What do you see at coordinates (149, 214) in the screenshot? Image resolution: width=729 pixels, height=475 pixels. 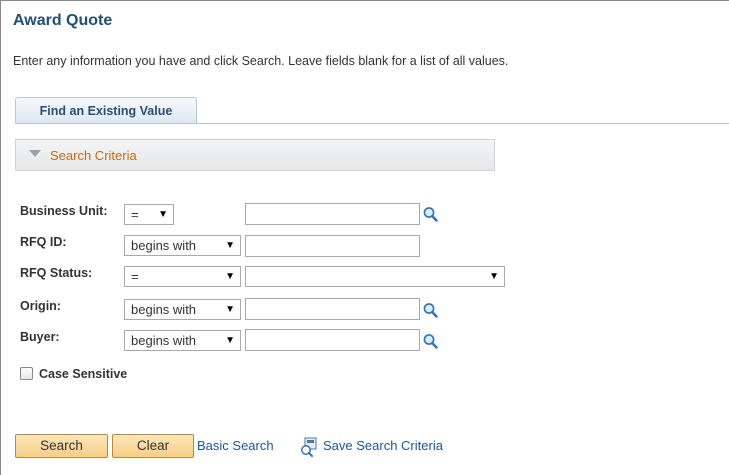 I see `business-unit-operator-select: = ▼` at bounding box center [149, 214].